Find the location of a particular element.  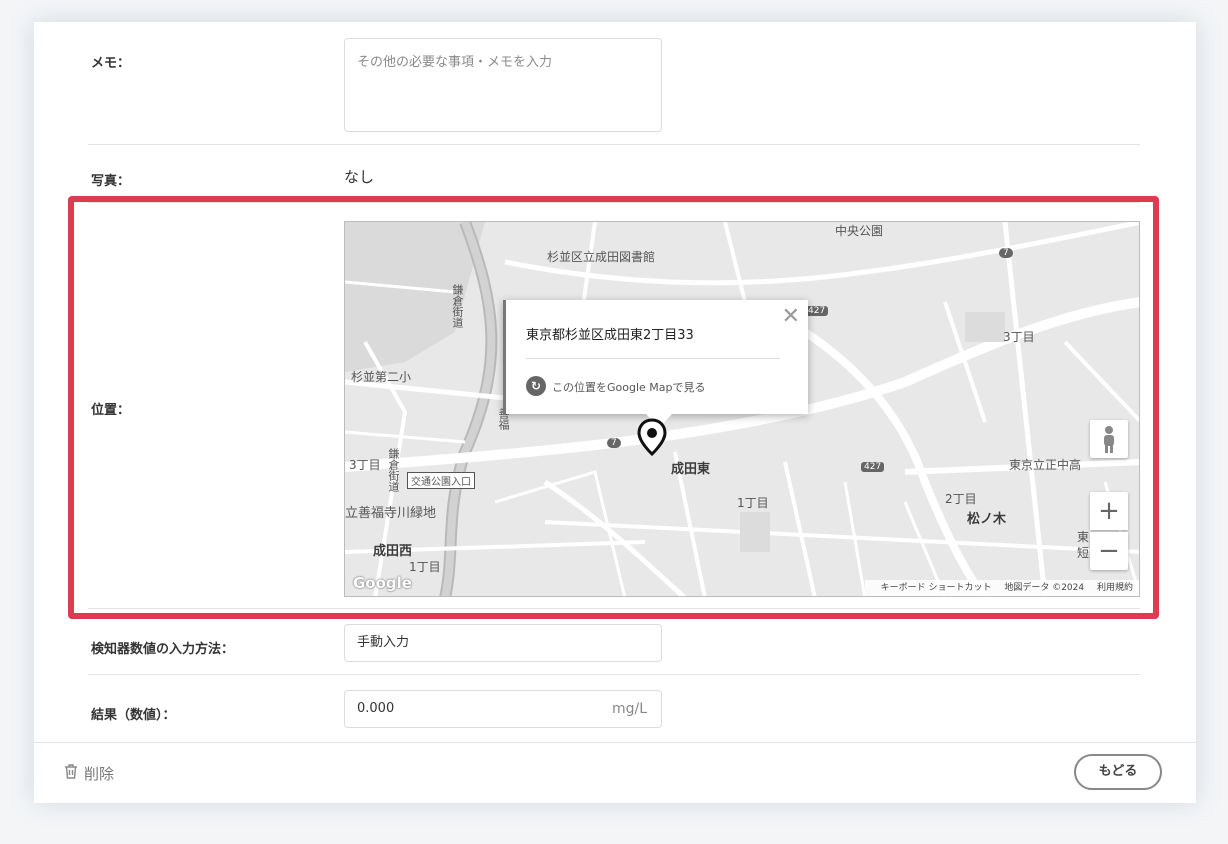

result-value: 0.000 is located at coordinates (376, 708).